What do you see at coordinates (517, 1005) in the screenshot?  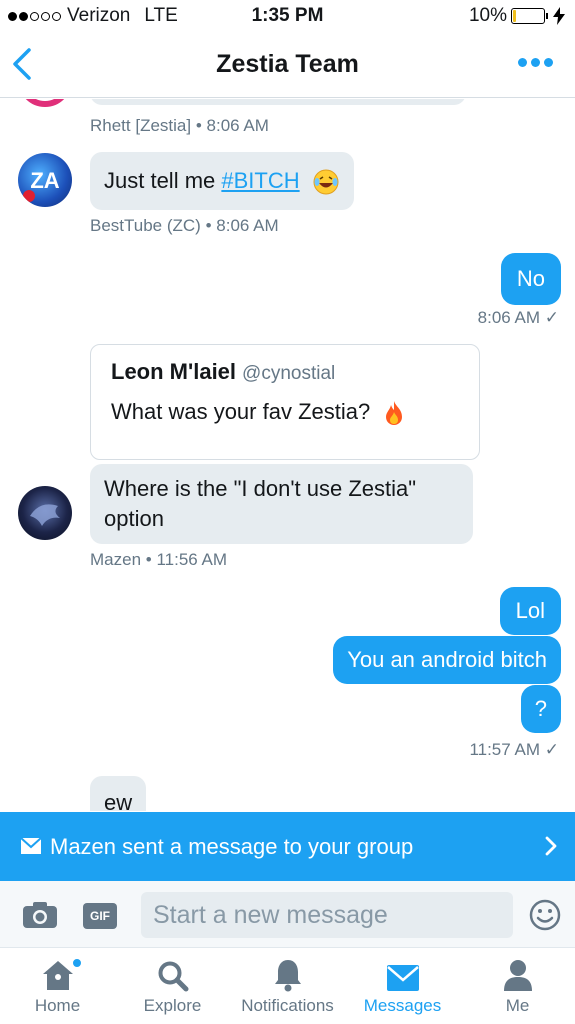 I see `tab-label: Me` at bounding box center [517, 1005].